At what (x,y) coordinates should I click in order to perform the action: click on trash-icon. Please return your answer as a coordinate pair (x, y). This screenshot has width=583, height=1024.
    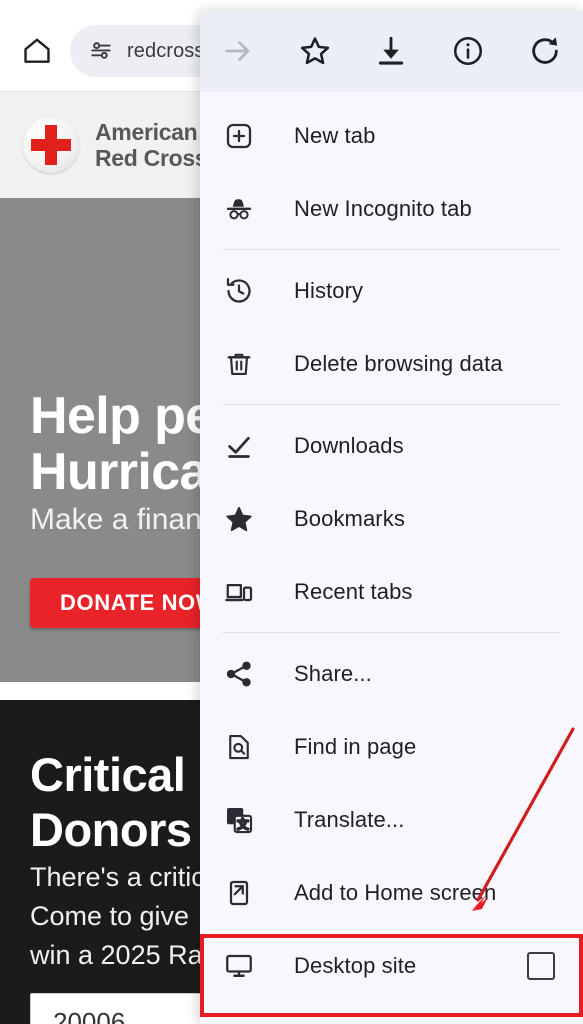
    Looking at the image, I should click on (239, 364).